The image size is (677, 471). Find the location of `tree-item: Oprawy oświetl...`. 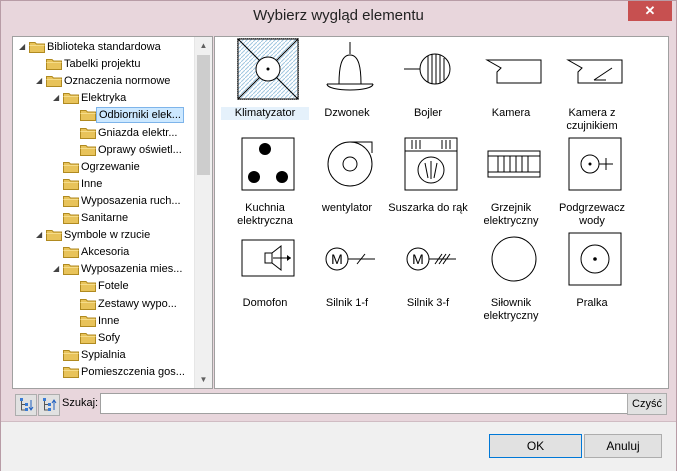

tree-item: Oprawy oświetl... is located at coordinates (127, 150).